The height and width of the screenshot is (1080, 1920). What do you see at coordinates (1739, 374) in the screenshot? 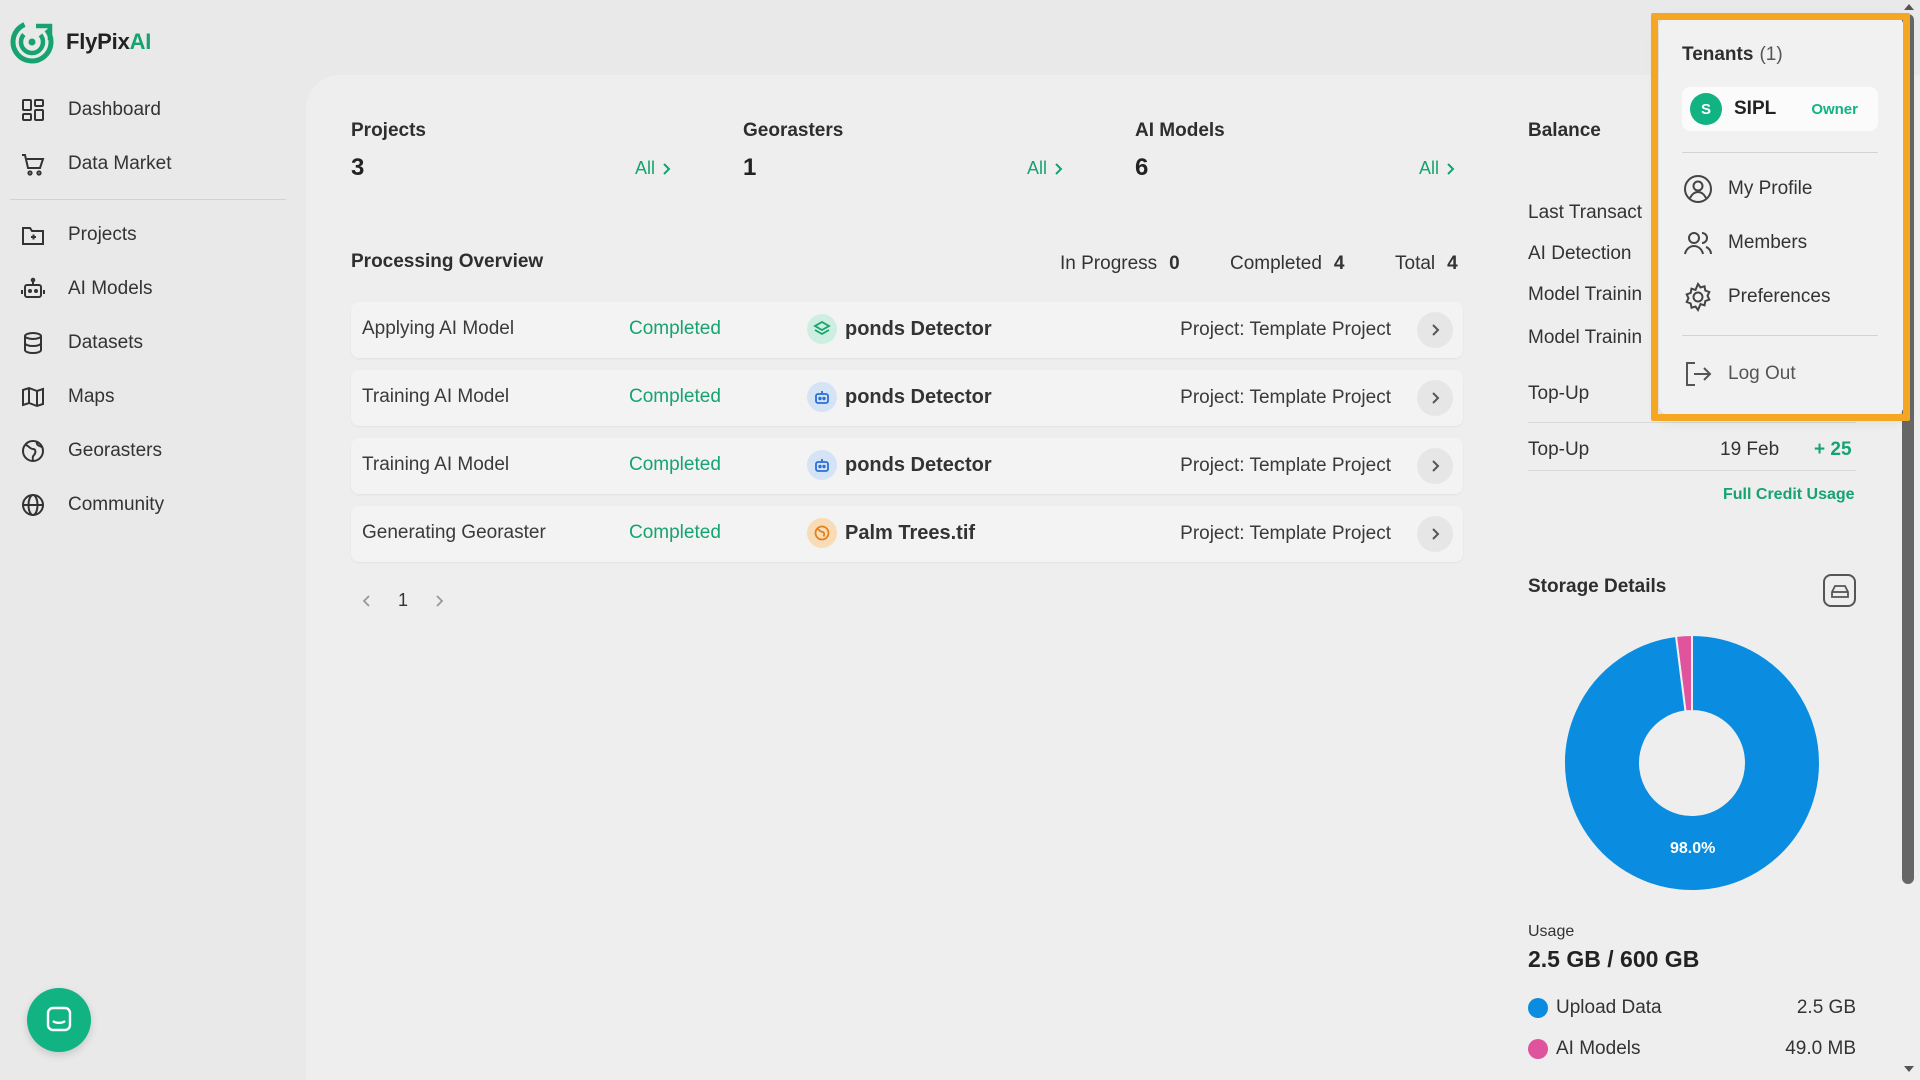
I see `log-out-menu-item: Log Out` at bounding box center [1739, 374].